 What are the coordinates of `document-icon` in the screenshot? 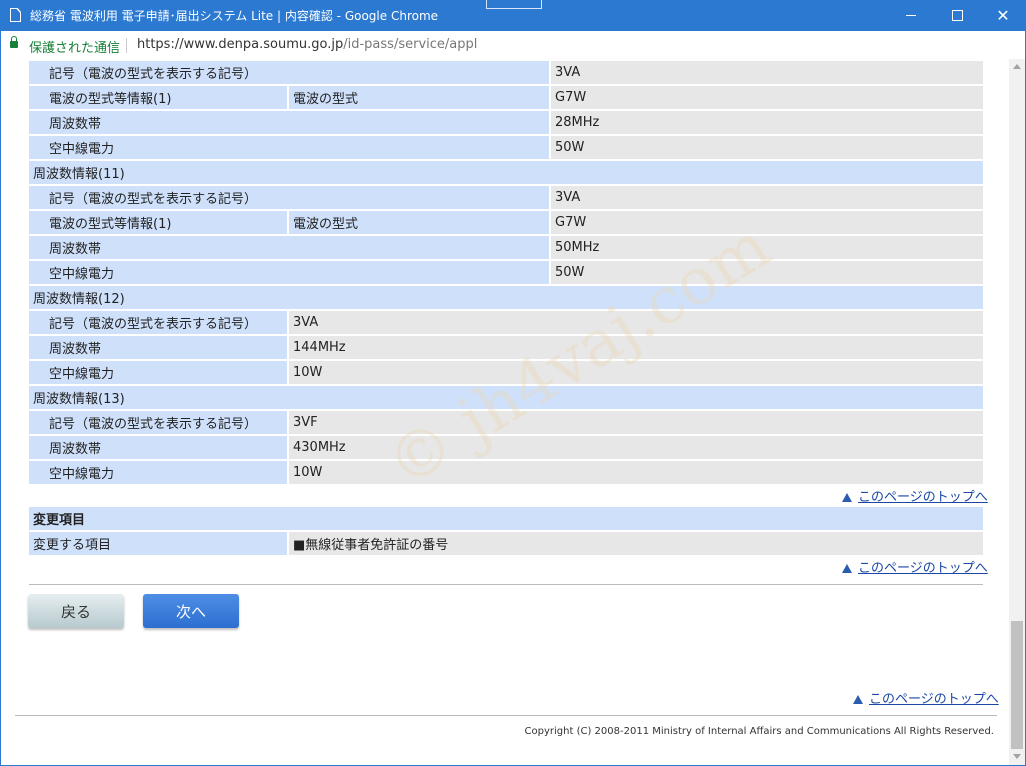 It's located at (15, 15).